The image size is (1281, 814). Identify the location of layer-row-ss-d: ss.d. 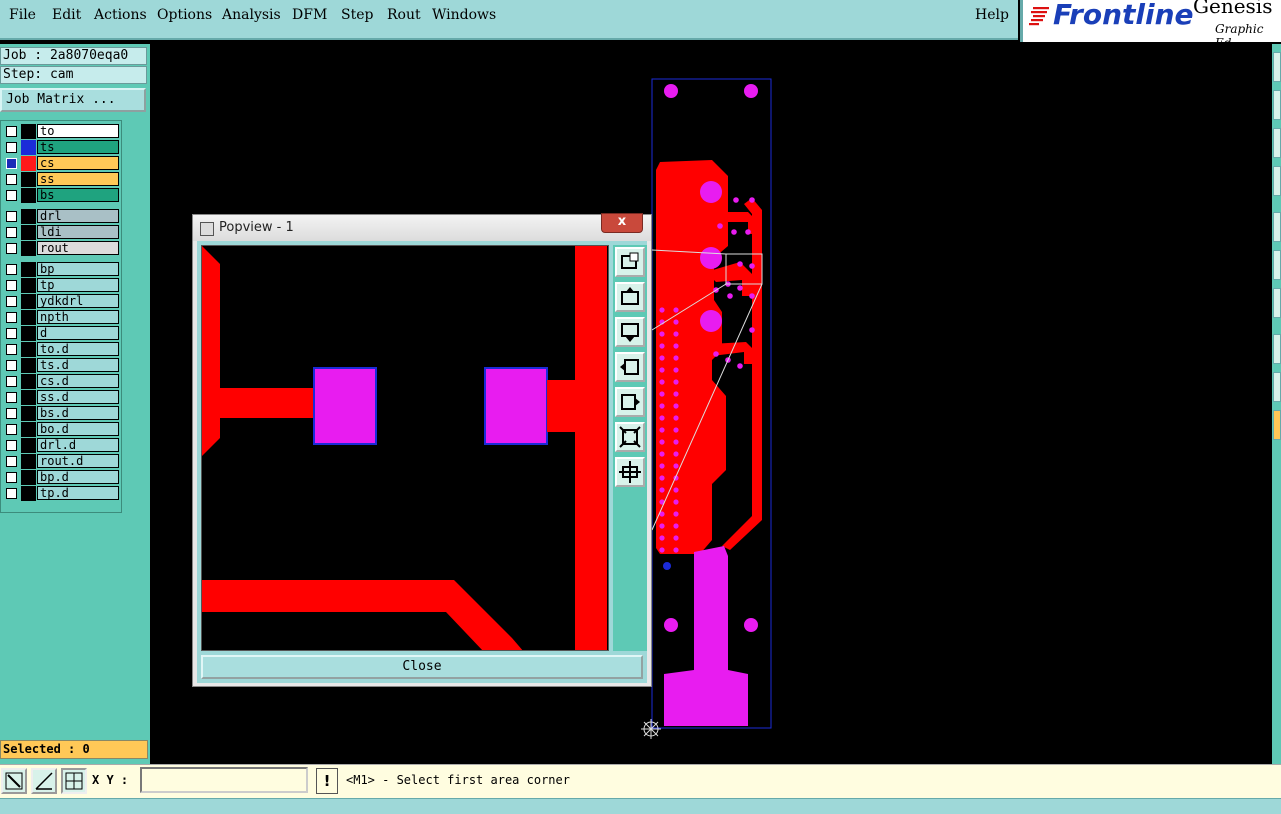
(61, 397).